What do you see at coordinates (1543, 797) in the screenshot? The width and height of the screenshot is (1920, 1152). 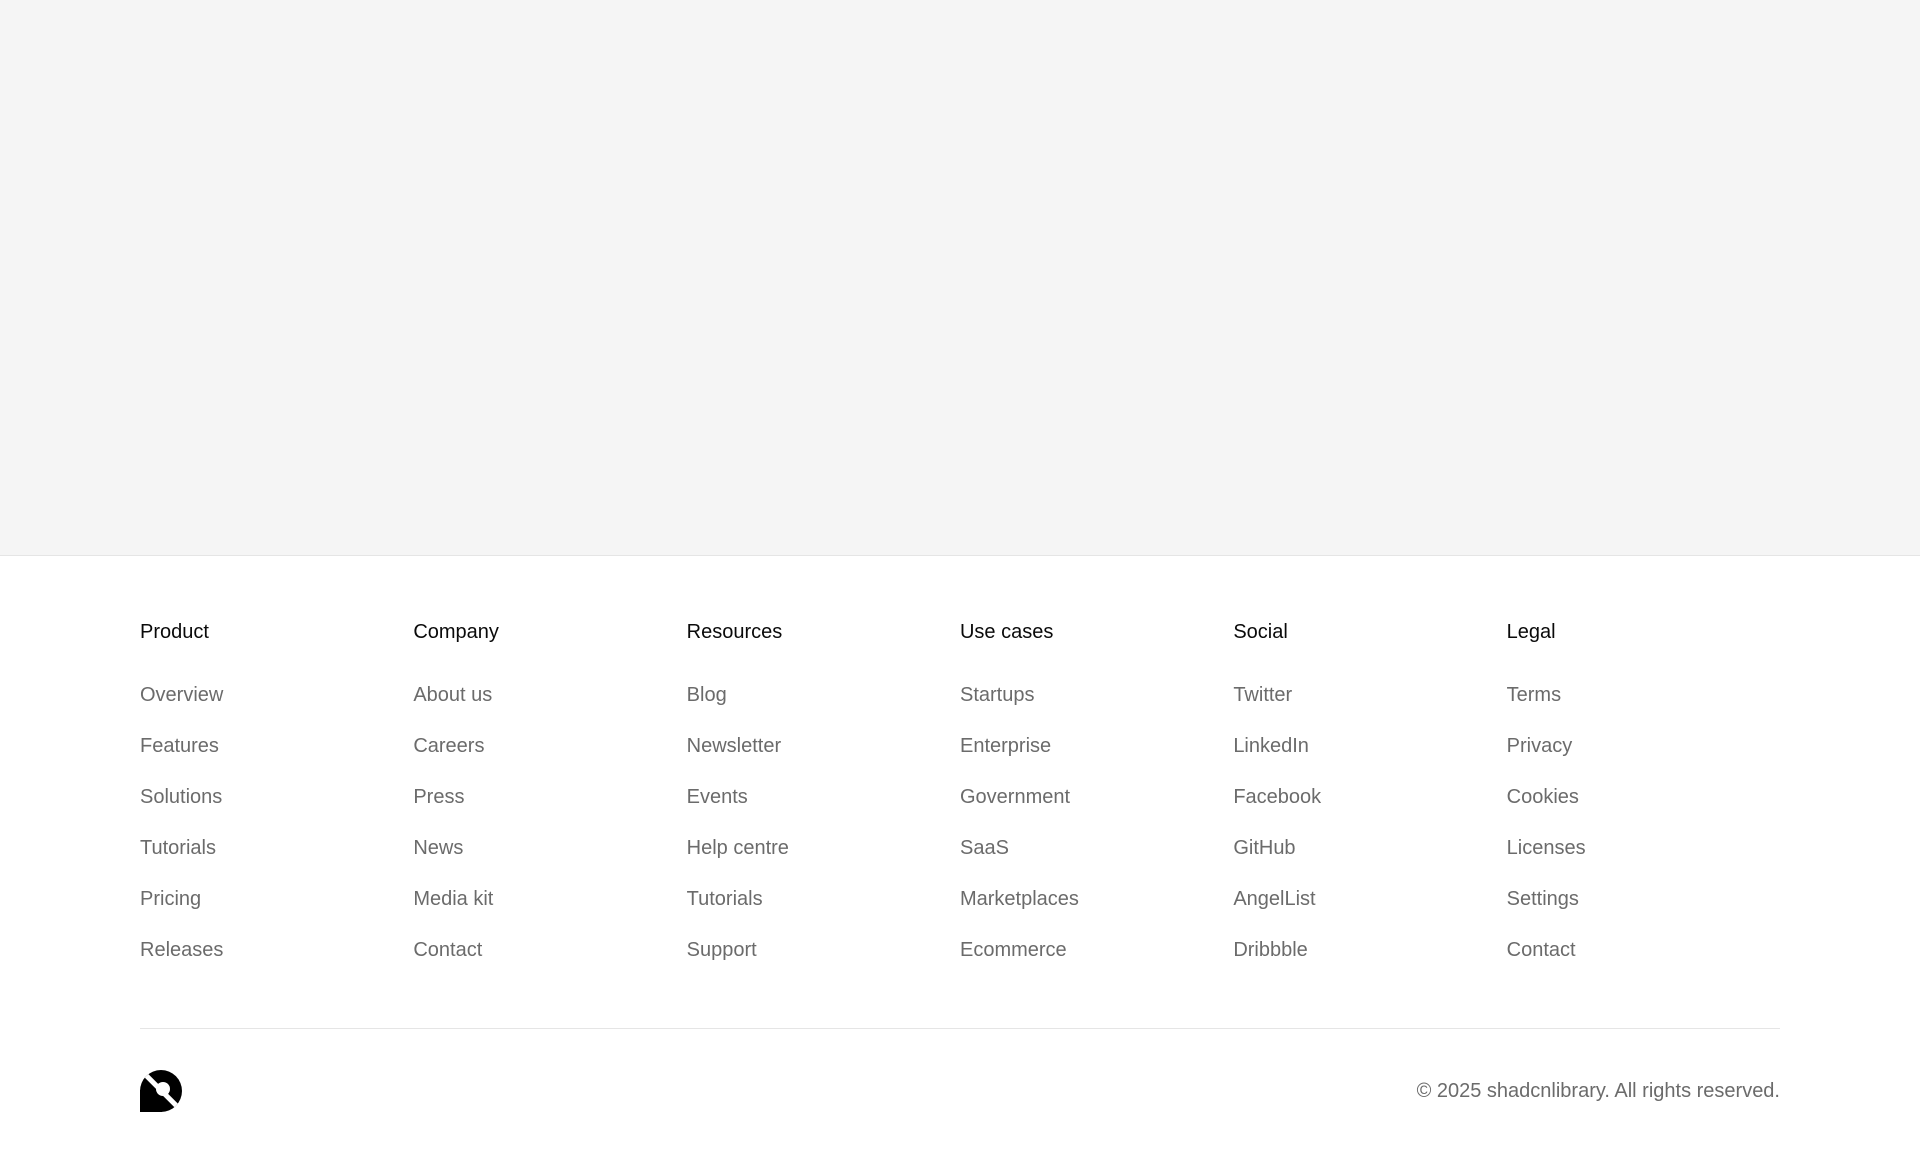 I see `footer-link-cookies: Cookies` at bounding box center [1543, 797].